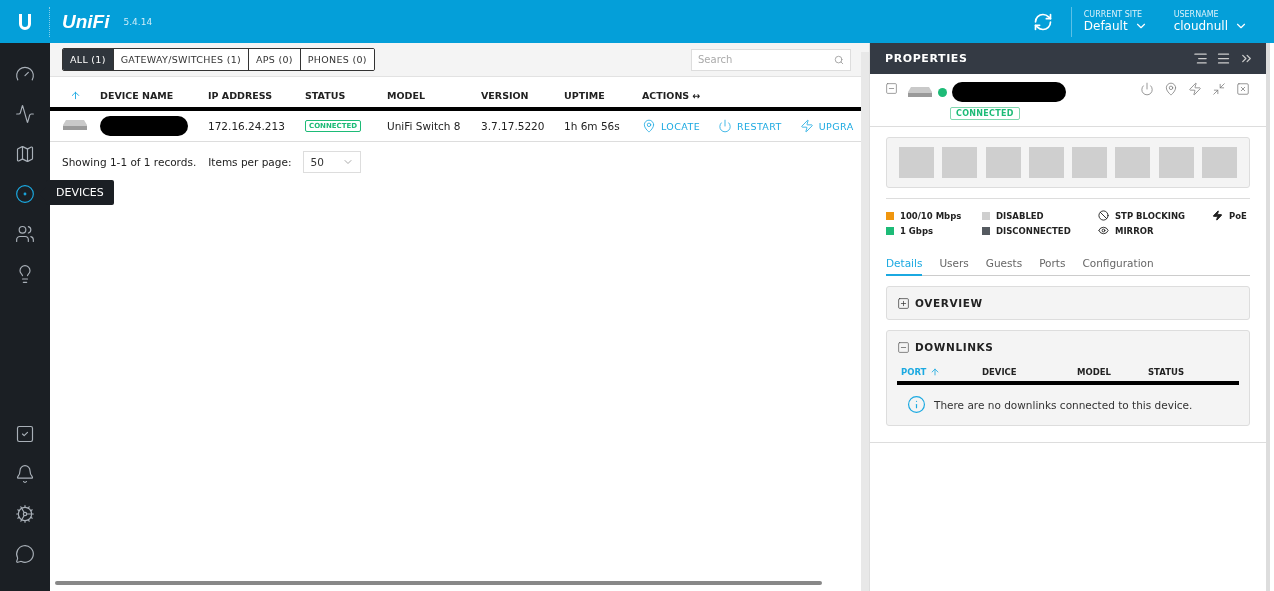 The height and width of the screenshot is (591, 1274). I want to click on legend-label: STP BLOCKING, so click(1150, 215).